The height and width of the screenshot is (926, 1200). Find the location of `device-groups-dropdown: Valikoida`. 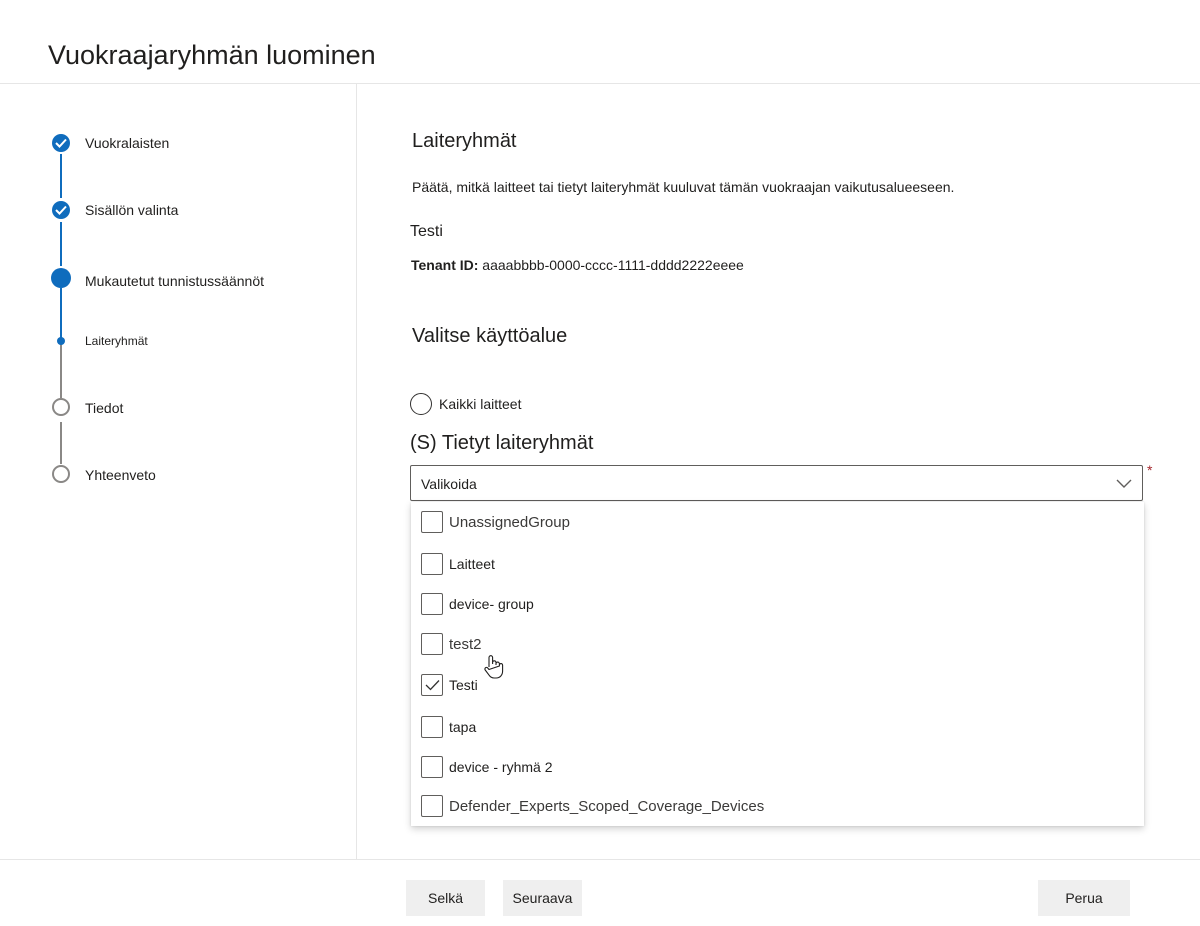

device-groups-dropdown: Valikoida is located at coordinates (776, 483).